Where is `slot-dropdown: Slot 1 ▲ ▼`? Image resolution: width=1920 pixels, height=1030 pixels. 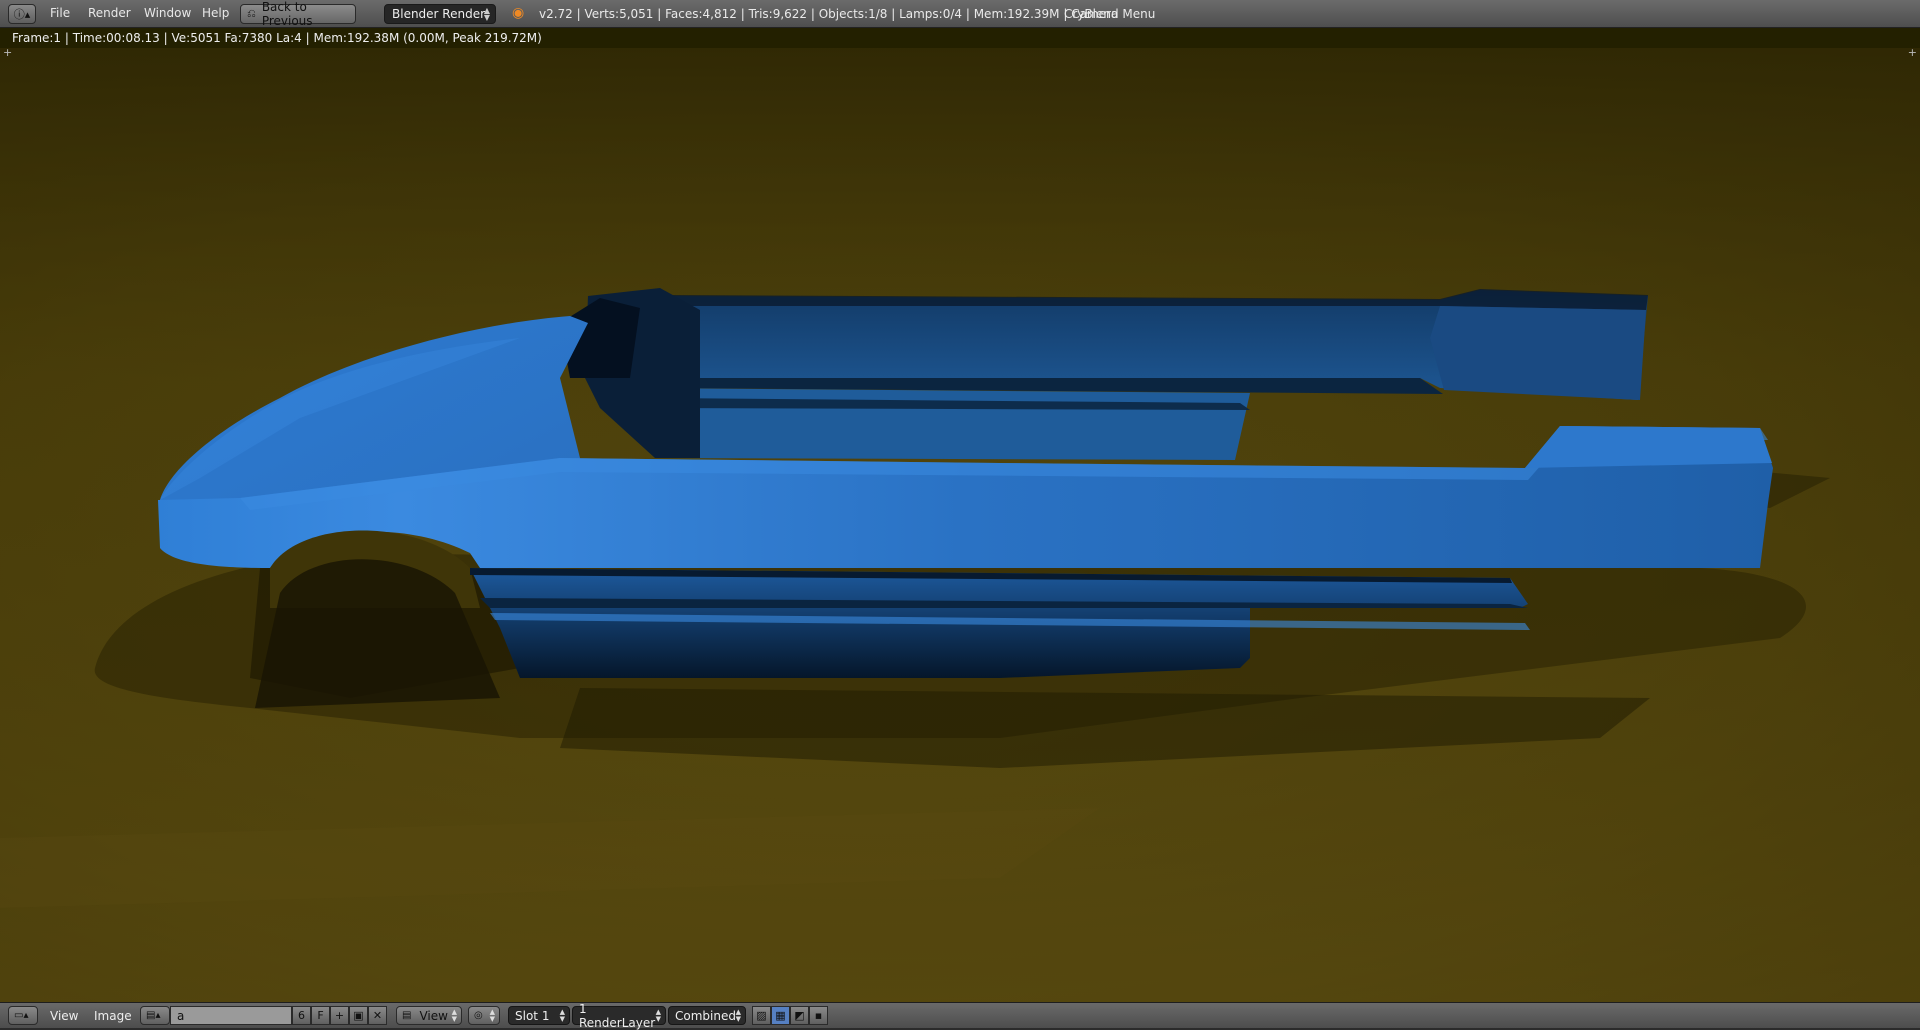 slot-dropdown: Slot 1 ▲ ▼ is located at coordinates (539, 1015).